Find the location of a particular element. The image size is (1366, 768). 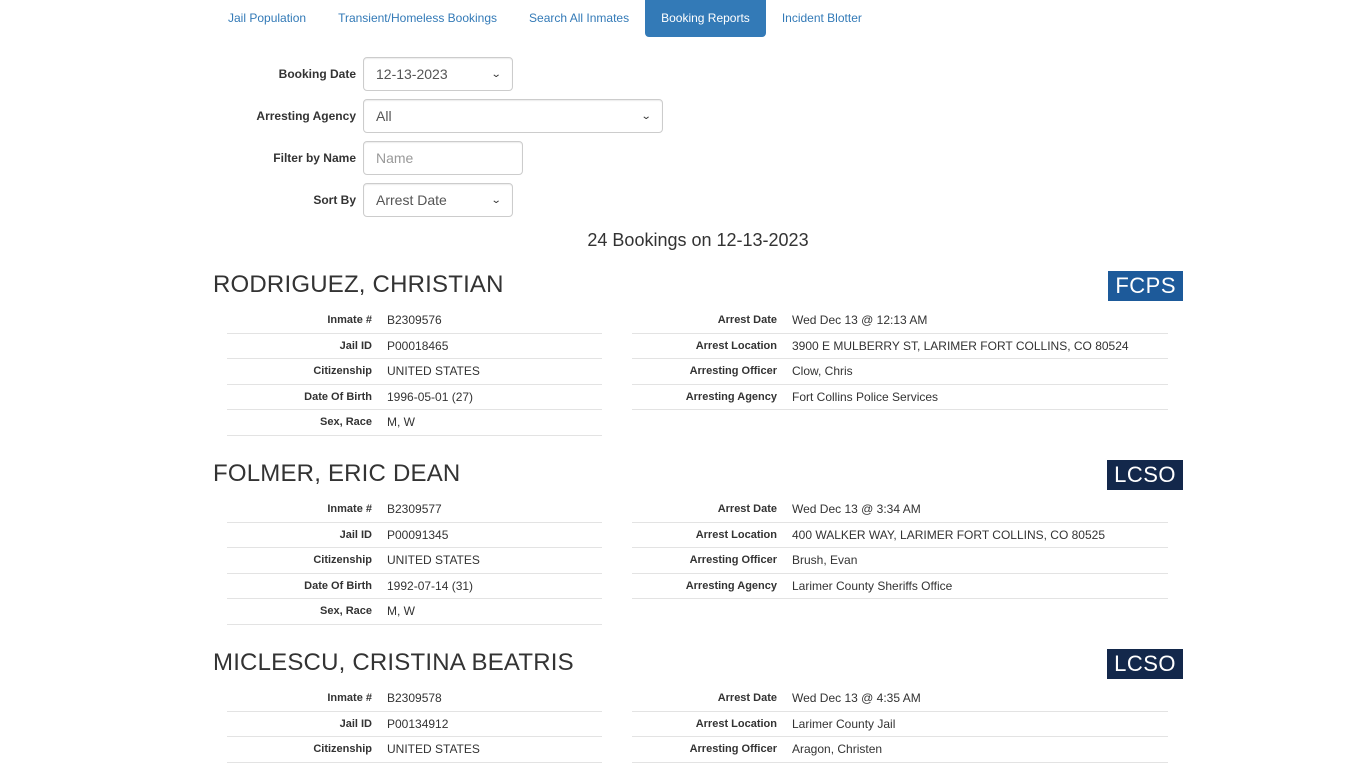

info-key: Date Of Birth is located at coordinates (338, 585).